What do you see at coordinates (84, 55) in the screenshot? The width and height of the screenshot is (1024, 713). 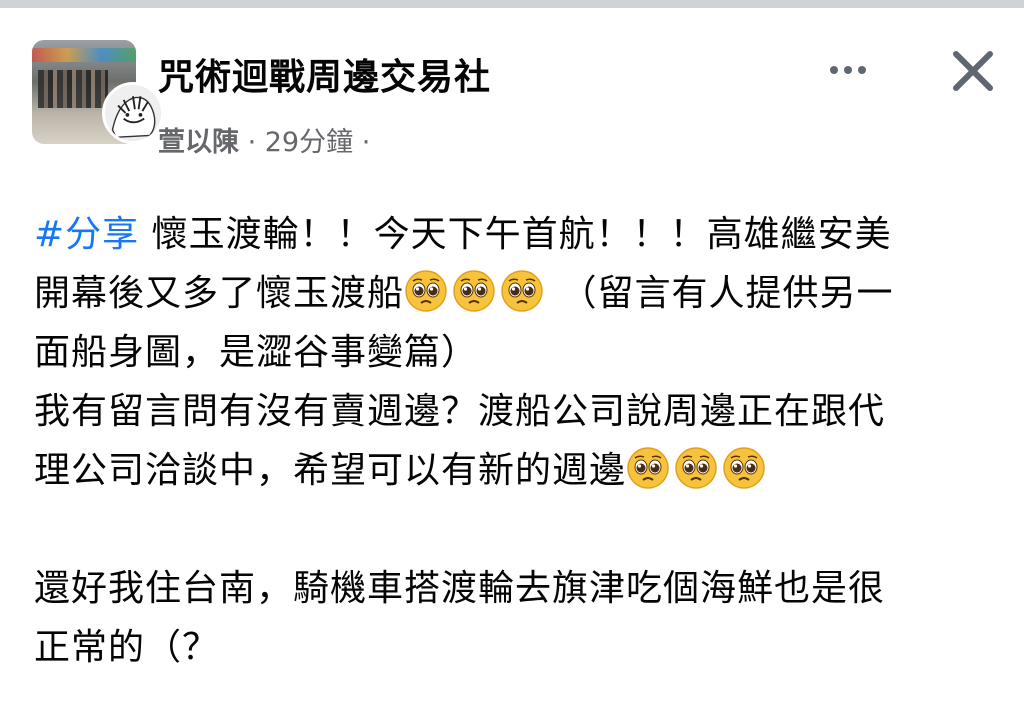 I see `avatar-banner` at bounding box center [84, 55].